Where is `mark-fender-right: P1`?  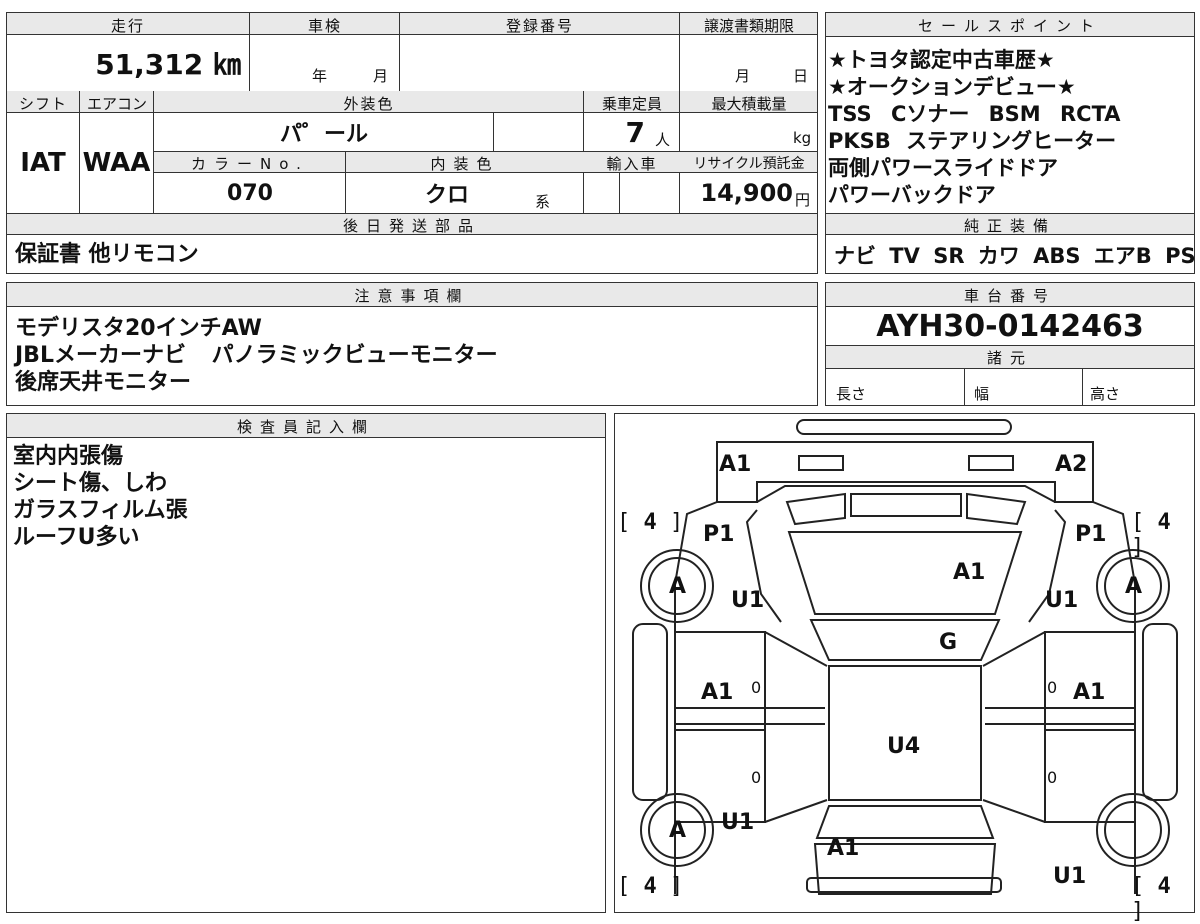 mark-fender-right: P1 is located at coordinates (1091, 534).